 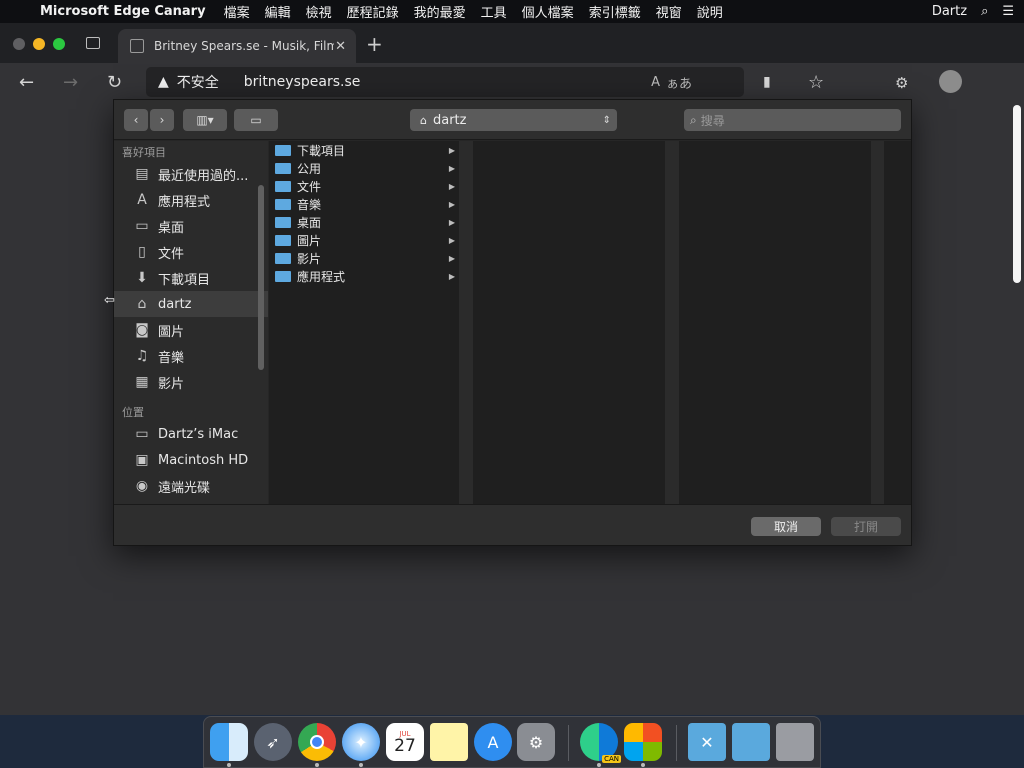 What do you see at coordinates (615, 11) in the screenshot?
I see `menu-tabs: 索引標籤` at bounding box center [615, 11].